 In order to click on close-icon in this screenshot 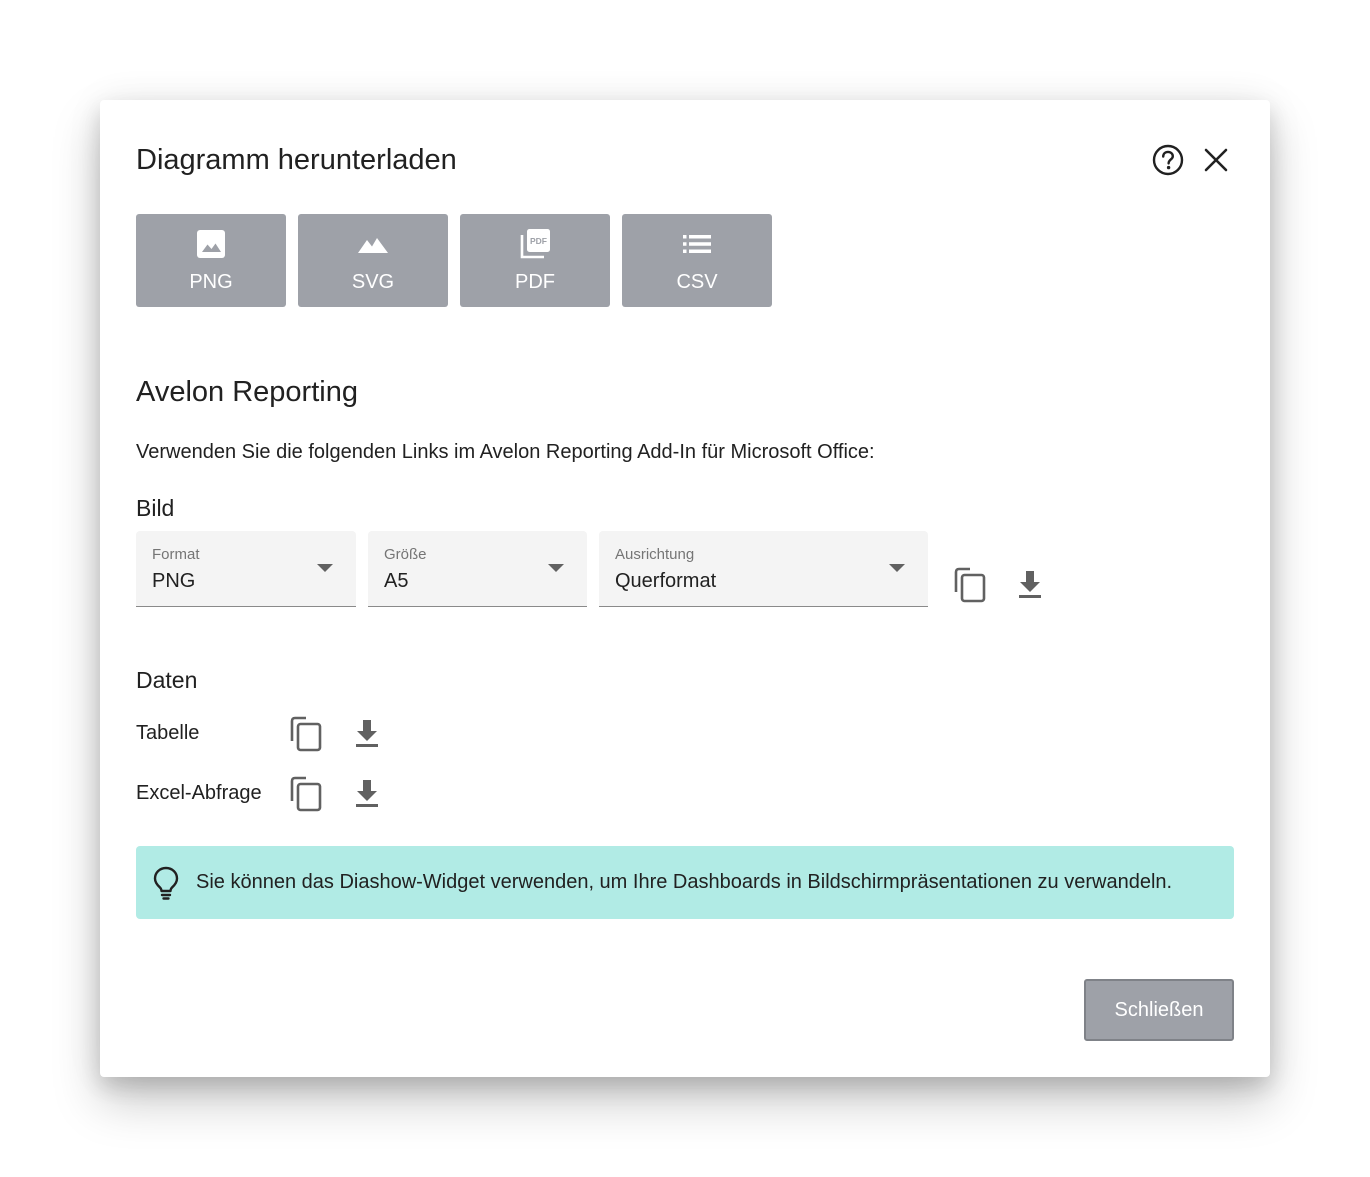, I will do `click(1216, 160)`.